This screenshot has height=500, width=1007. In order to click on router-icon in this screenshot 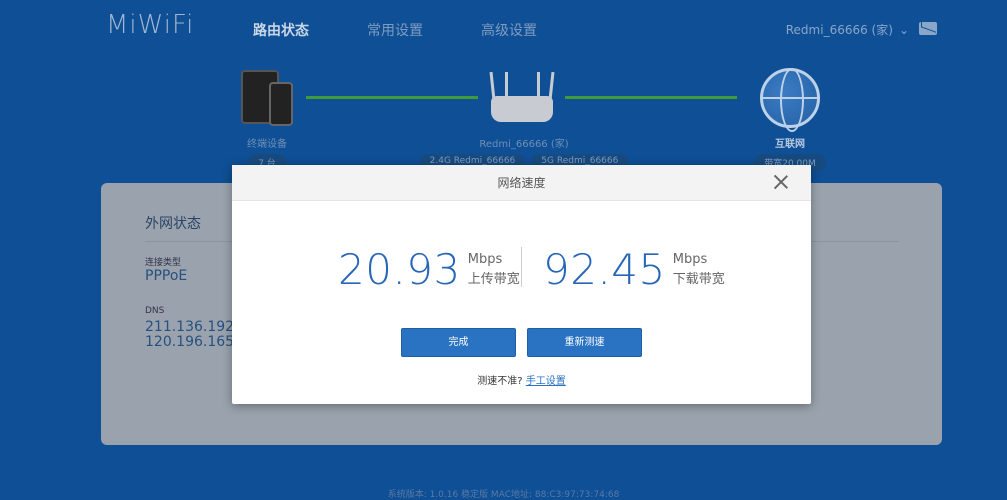, I will do `click(522, 109)`.